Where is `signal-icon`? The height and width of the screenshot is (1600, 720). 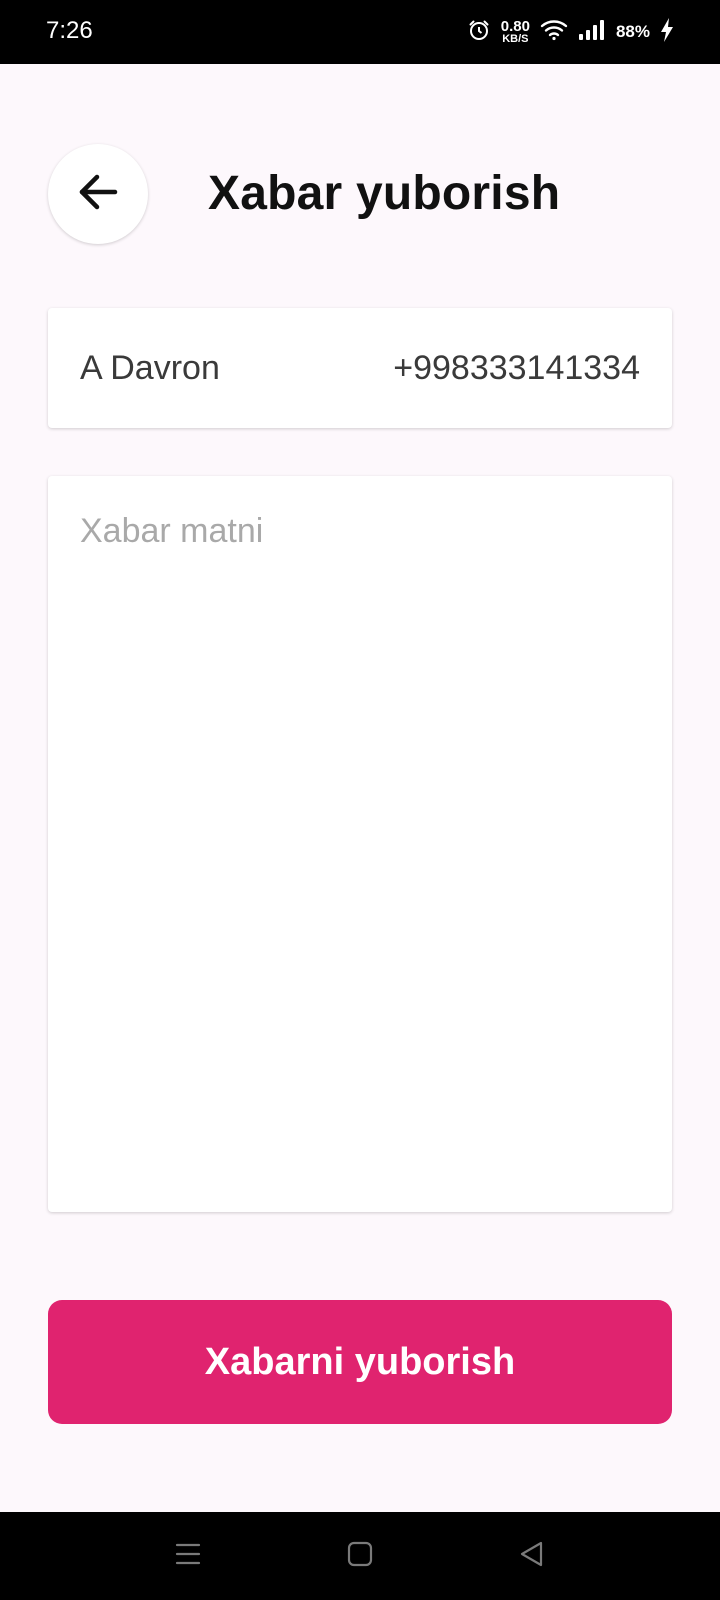
signal-icon is located at coordinates (592, 32).